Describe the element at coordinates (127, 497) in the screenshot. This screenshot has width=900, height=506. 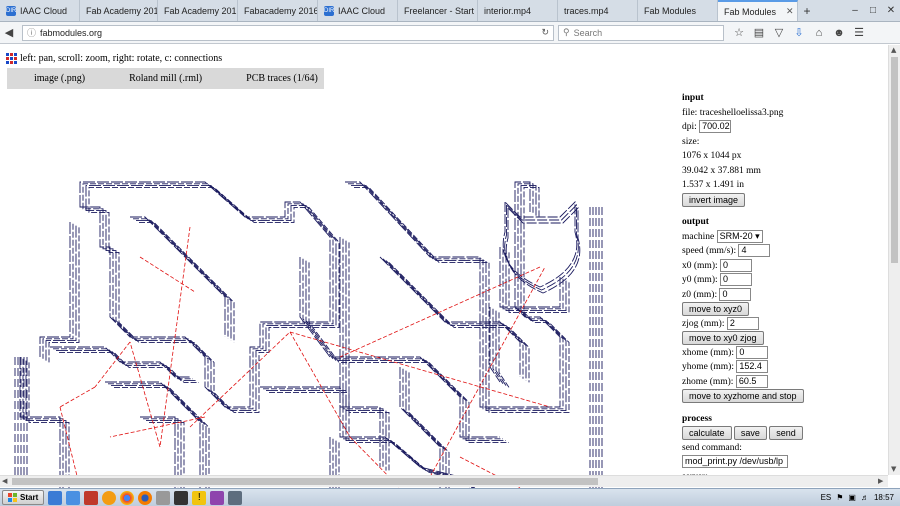
I see `chrome-icon` at that location.